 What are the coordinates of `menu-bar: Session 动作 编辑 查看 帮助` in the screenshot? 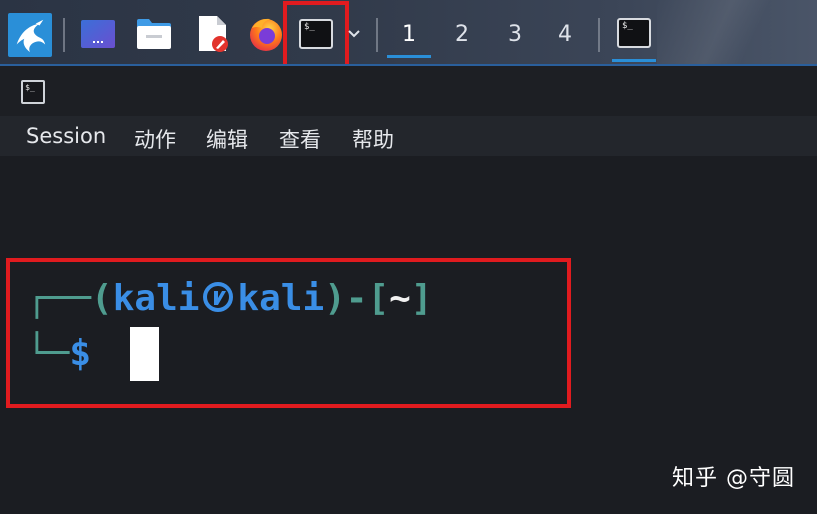 It's located at (408, 136).